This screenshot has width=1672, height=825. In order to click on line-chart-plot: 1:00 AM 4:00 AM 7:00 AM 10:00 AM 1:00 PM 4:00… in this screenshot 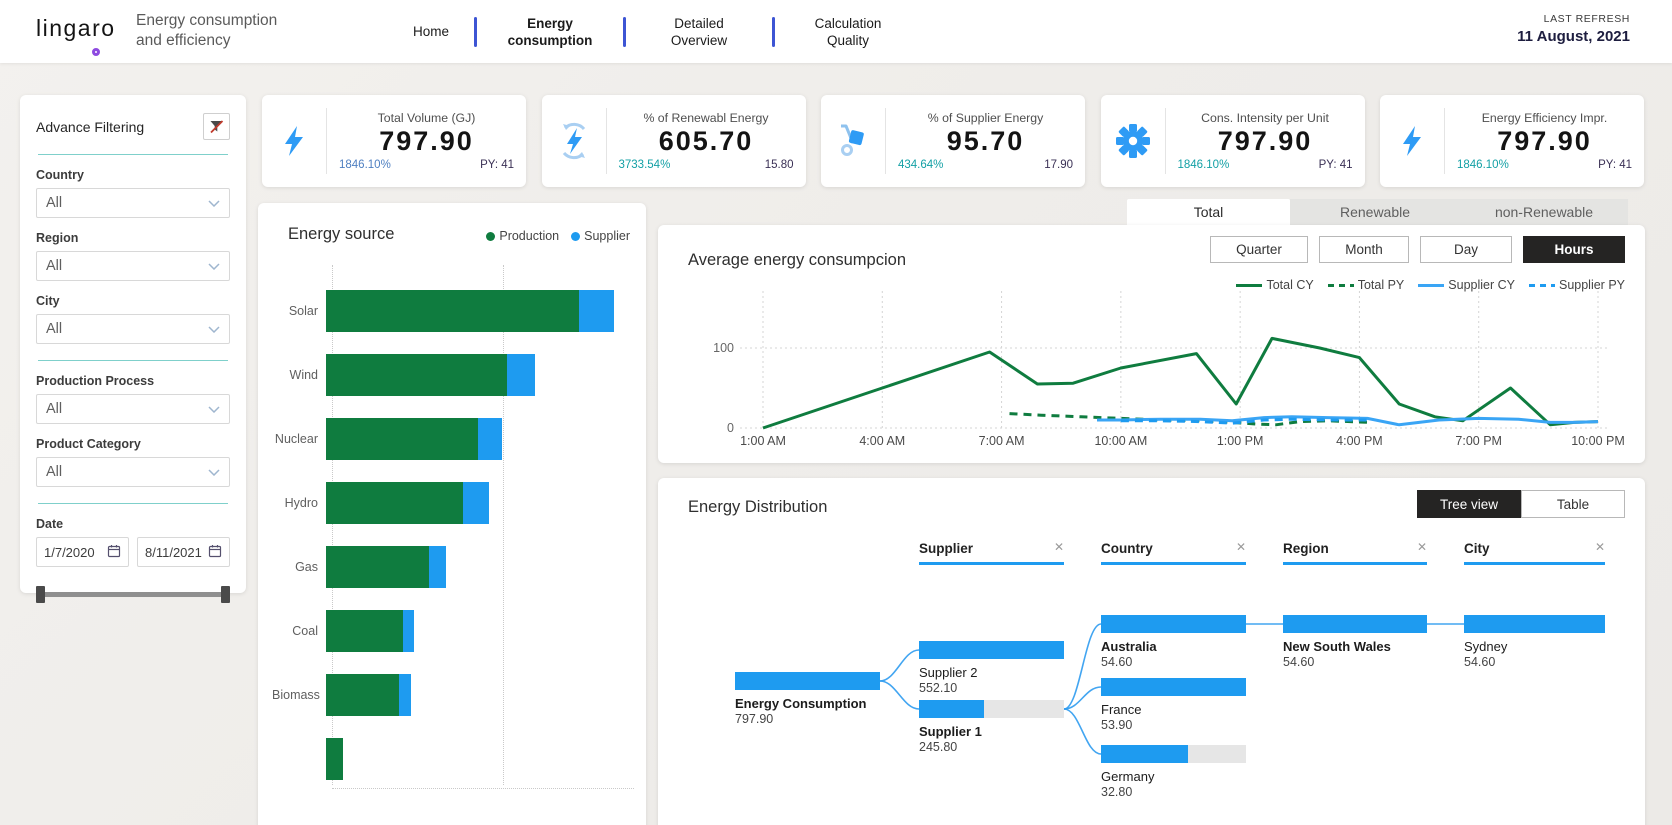, I will do `click(1169, 369)`.